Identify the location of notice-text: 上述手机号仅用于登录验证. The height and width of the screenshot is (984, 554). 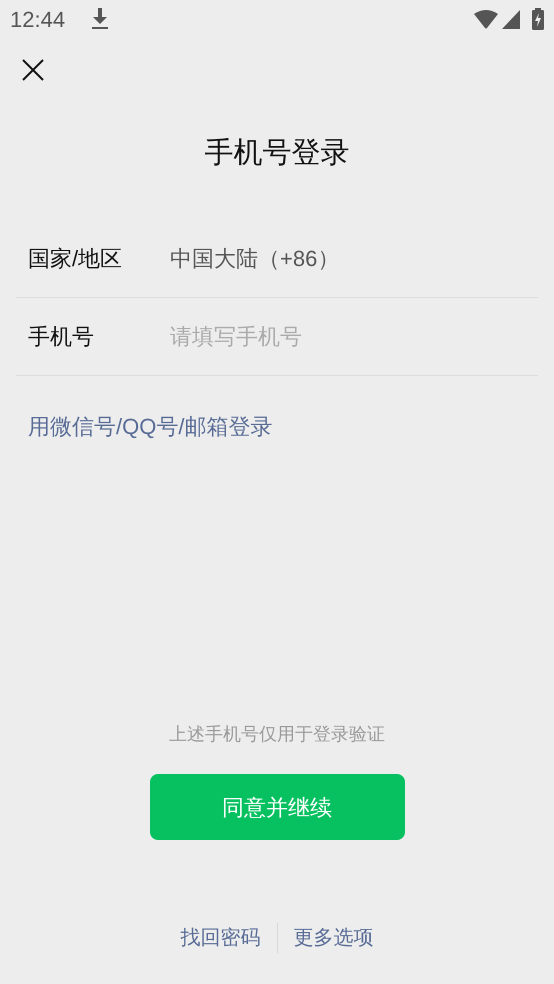
(277, 734).